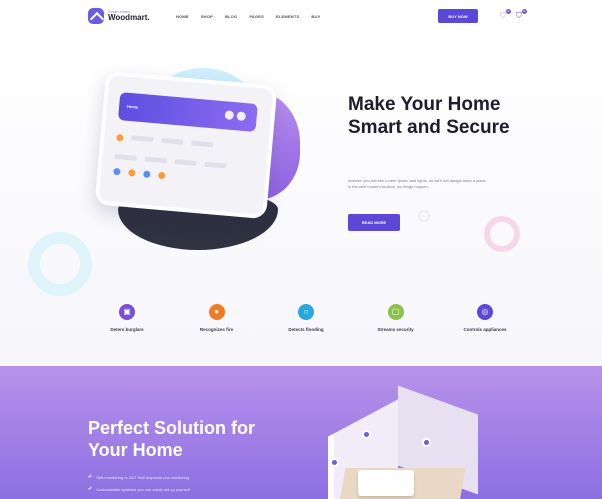 The width and height of the screenshot is (602, 499). I want to click on decor-ring-left, so click(60, 264).